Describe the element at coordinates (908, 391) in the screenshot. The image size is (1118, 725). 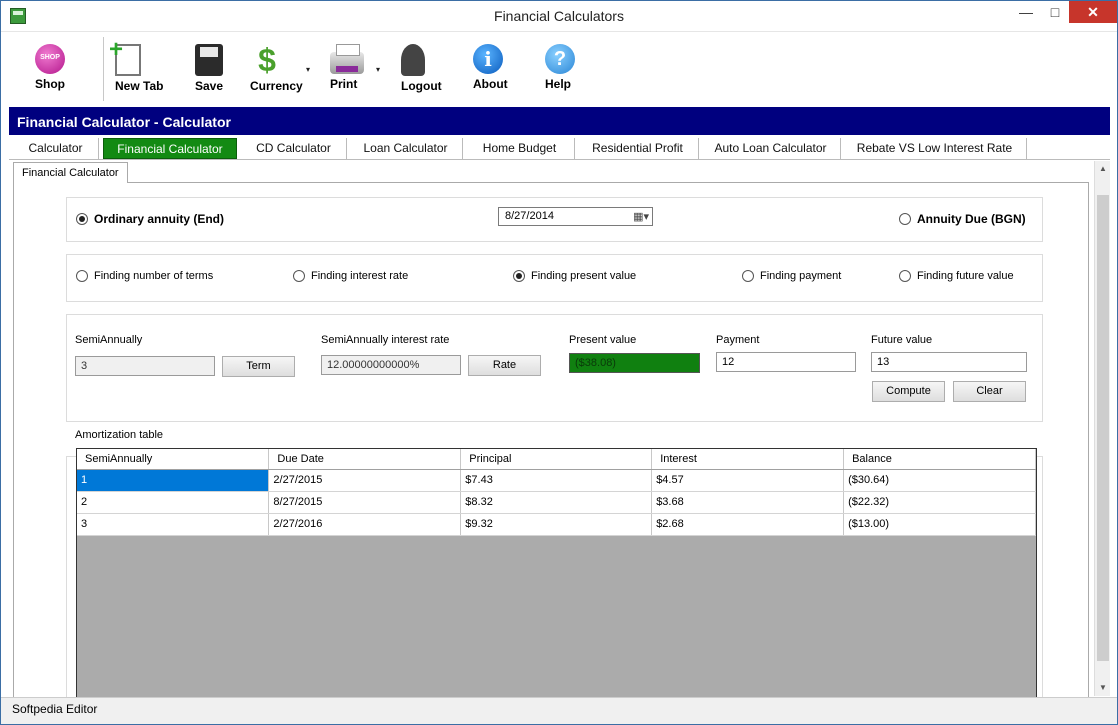
I see `compute-button: Compute` at that location.